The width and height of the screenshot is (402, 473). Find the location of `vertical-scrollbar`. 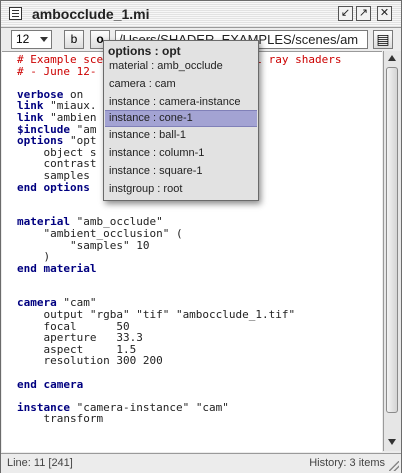

vertical-scrollbar is located at coordinates (392, 251).